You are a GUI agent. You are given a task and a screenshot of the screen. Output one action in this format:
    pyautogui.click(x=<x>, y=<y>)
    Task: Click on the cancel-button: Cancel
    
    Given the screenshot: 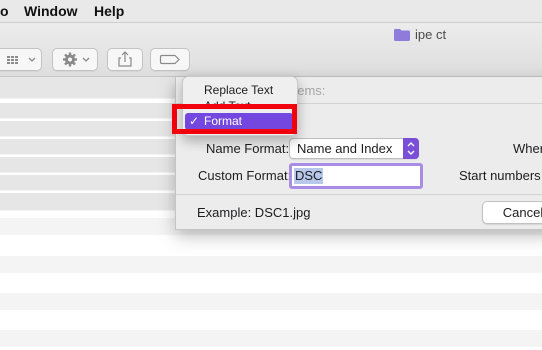 What is the action you would take?
    pyautogui.click(x=512, y=212)
    